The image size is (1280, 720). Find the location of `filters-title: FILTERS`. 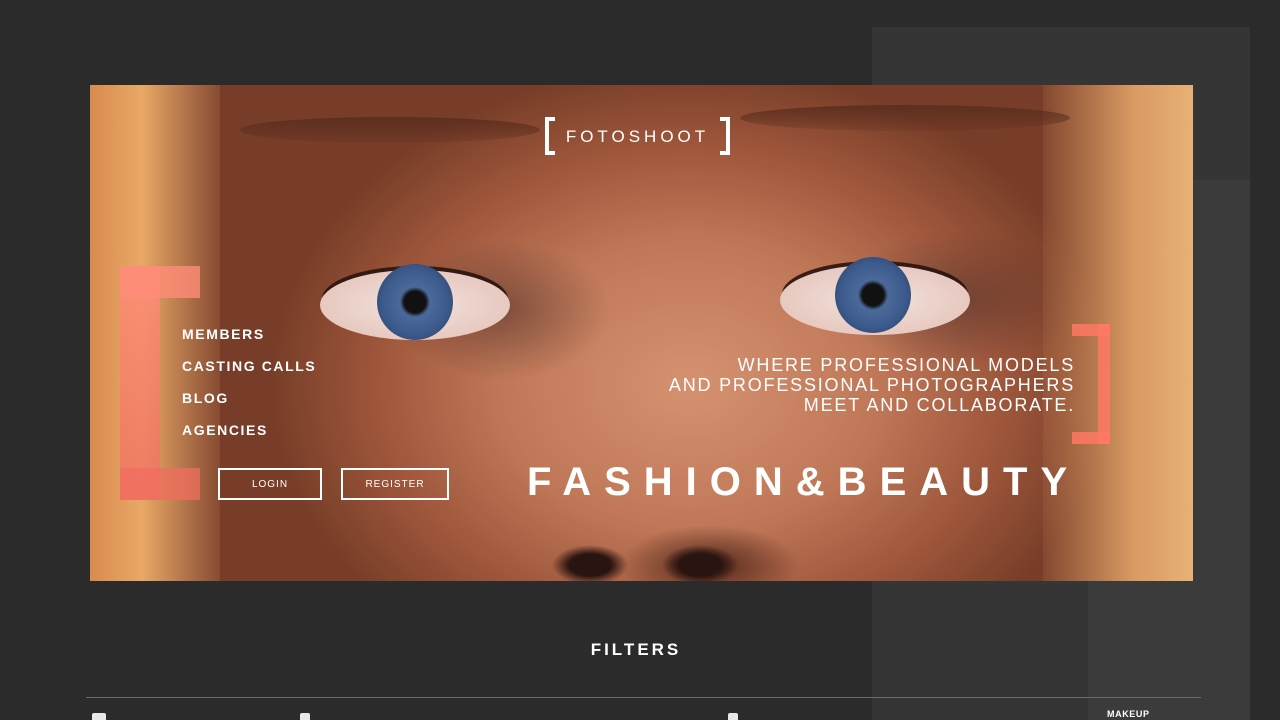

filters-title: FILTERS is located at coordinates (636, 649).